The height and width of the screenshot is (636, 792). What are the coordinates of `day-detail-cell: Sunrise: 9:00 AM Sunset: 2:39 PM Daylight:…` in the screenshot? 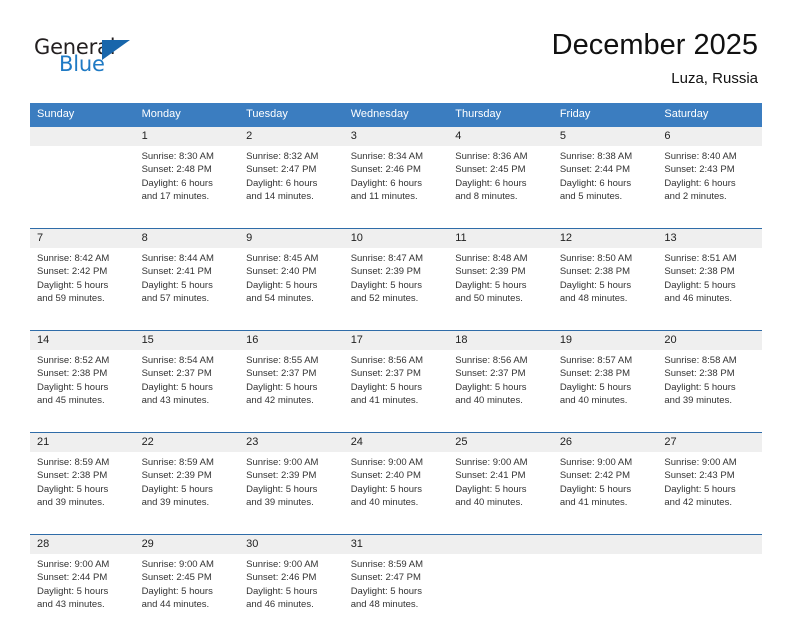 It's located at (291, 493).